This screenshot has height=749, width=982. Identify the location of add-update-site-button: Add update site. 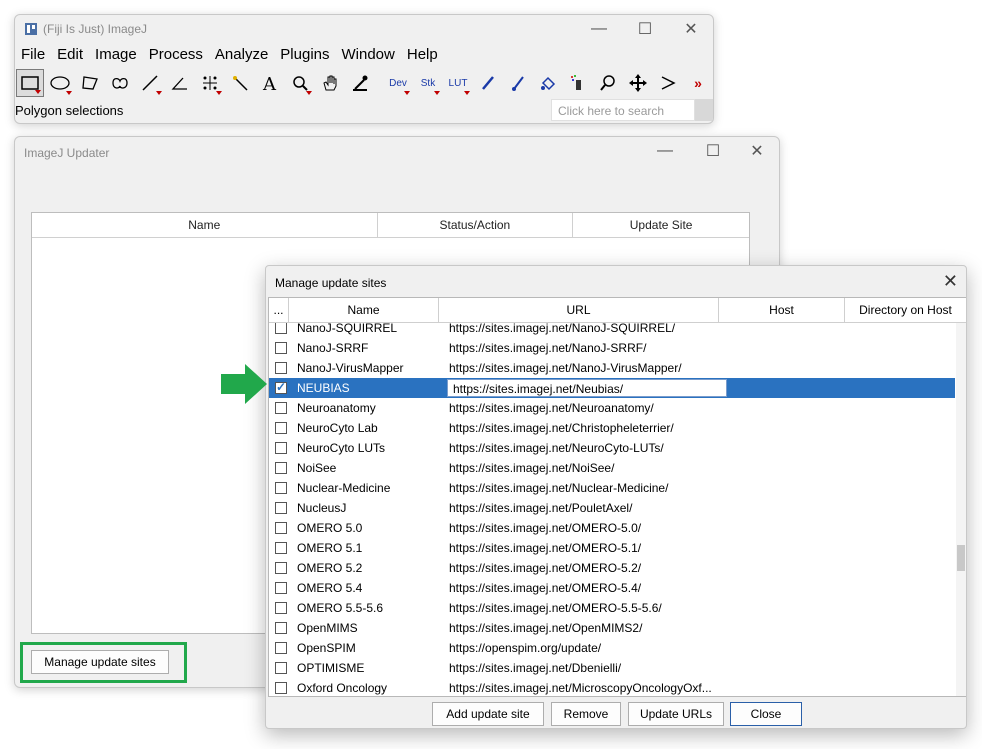
(488, 714).